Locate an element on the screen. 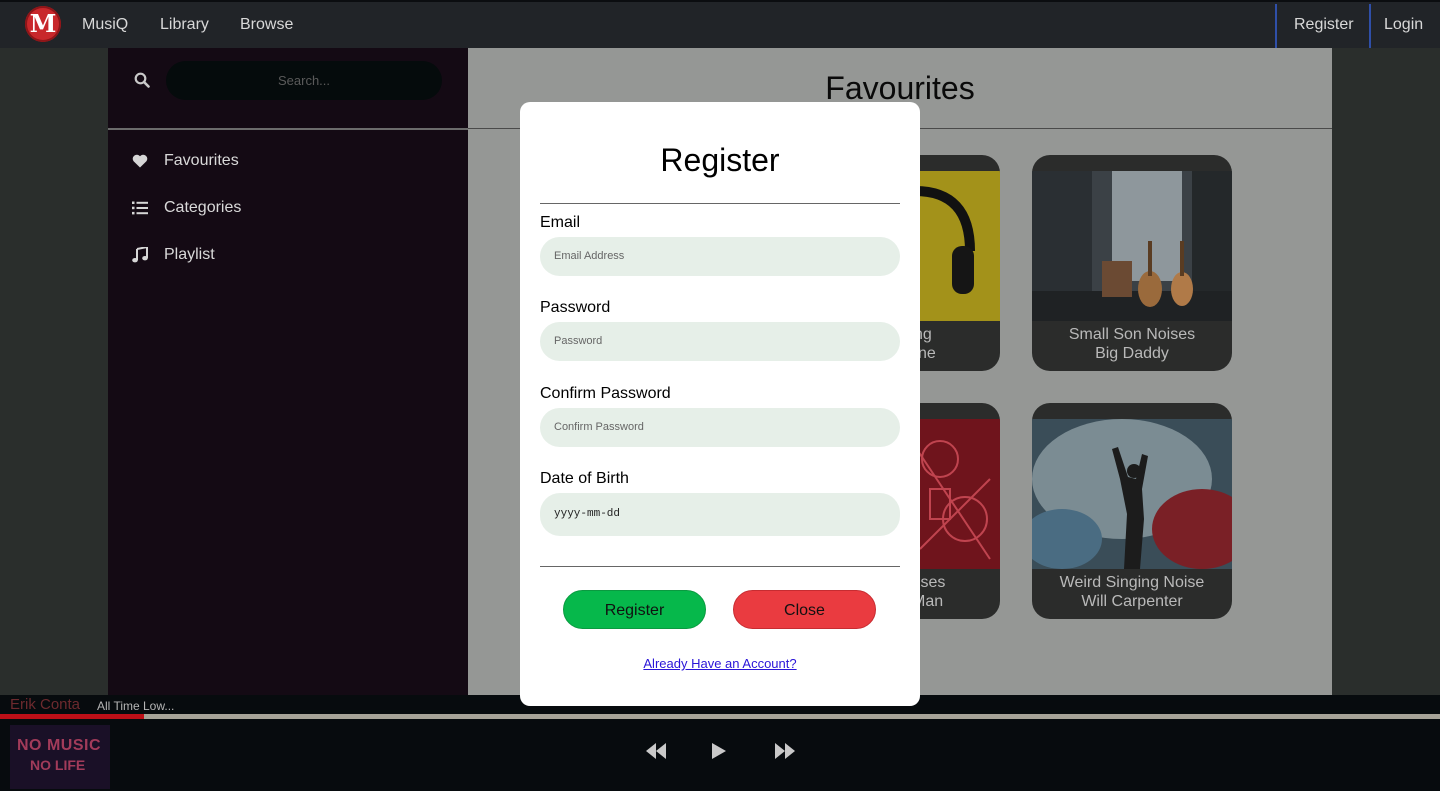 The image size is (1440, 791). confirm-password-label: Confirm Password is located at coordinates (605, 393).